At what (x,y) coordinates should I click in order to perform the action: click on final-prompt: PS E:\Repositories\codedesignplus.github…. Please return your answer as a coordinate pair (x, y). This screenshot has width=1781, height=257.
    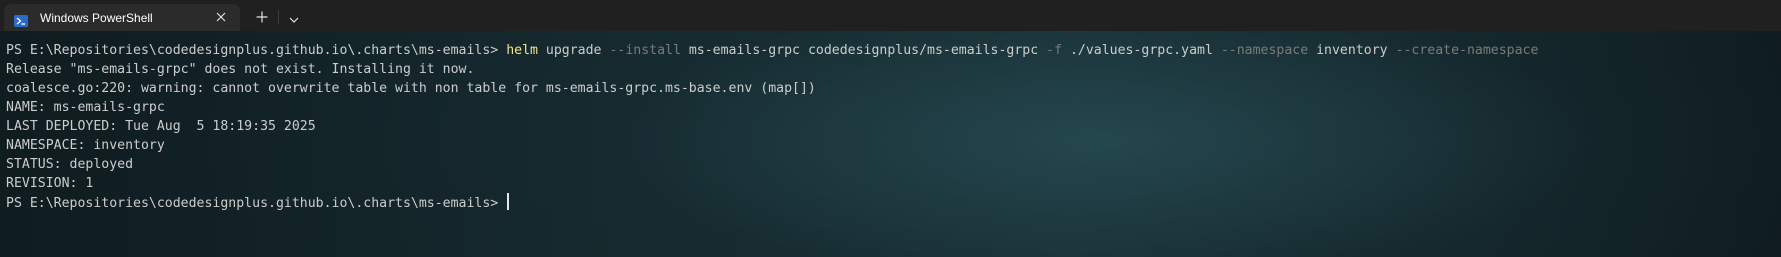
    Looking at the image, I should click on (252, 203).